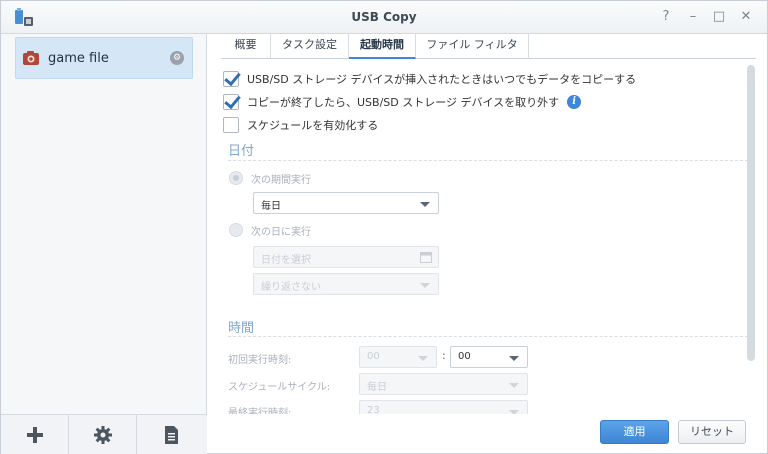  Describe the element at coordinates (382, 46) in the screenshot. I see `tab-start-time: 起動時間` at that location.